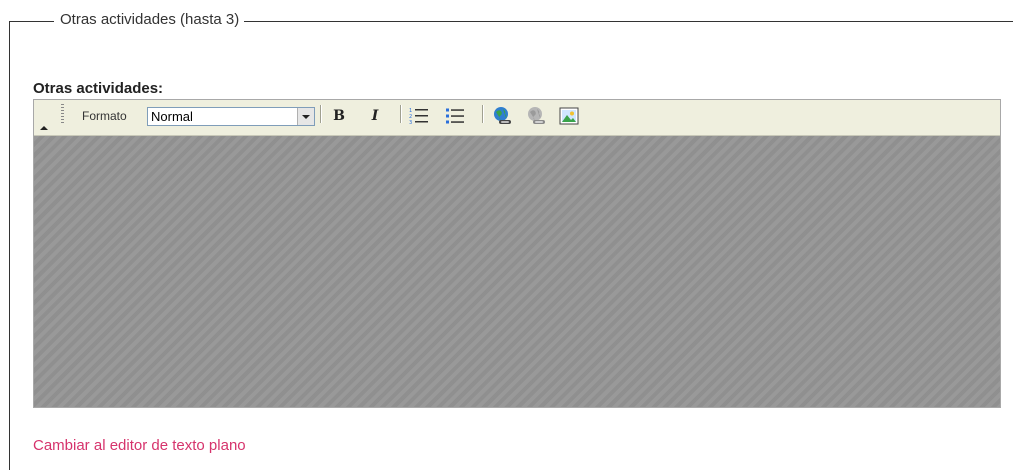 This screenshot has height=470, width=1013. Describe the element at coordinates (62, 114) in the screenshot. I see `toolbar-grip` at that location.